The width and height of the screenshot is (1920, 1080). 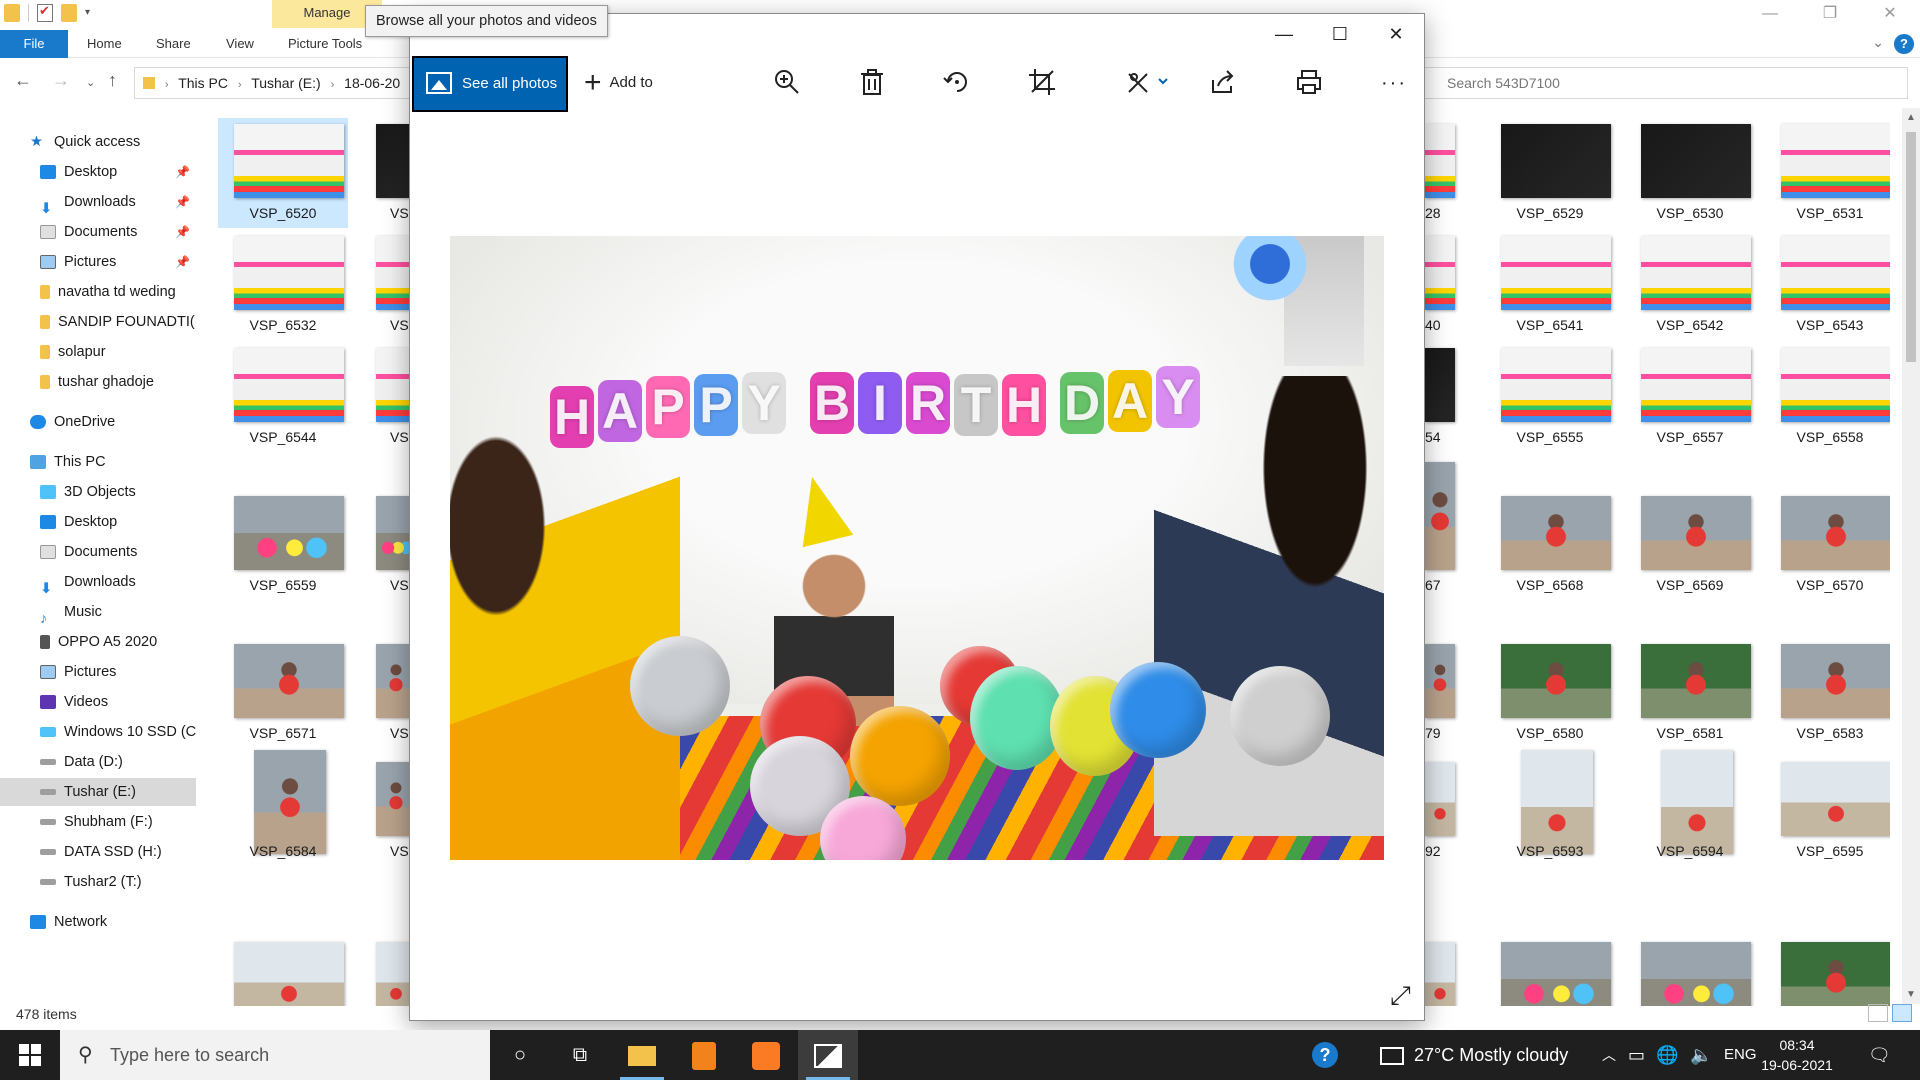 What do you see at coordinates (98, 852) in the screenshot?
I see `nav-drive-h: DATA SSD (H:)` at bounding box center [98, 852].